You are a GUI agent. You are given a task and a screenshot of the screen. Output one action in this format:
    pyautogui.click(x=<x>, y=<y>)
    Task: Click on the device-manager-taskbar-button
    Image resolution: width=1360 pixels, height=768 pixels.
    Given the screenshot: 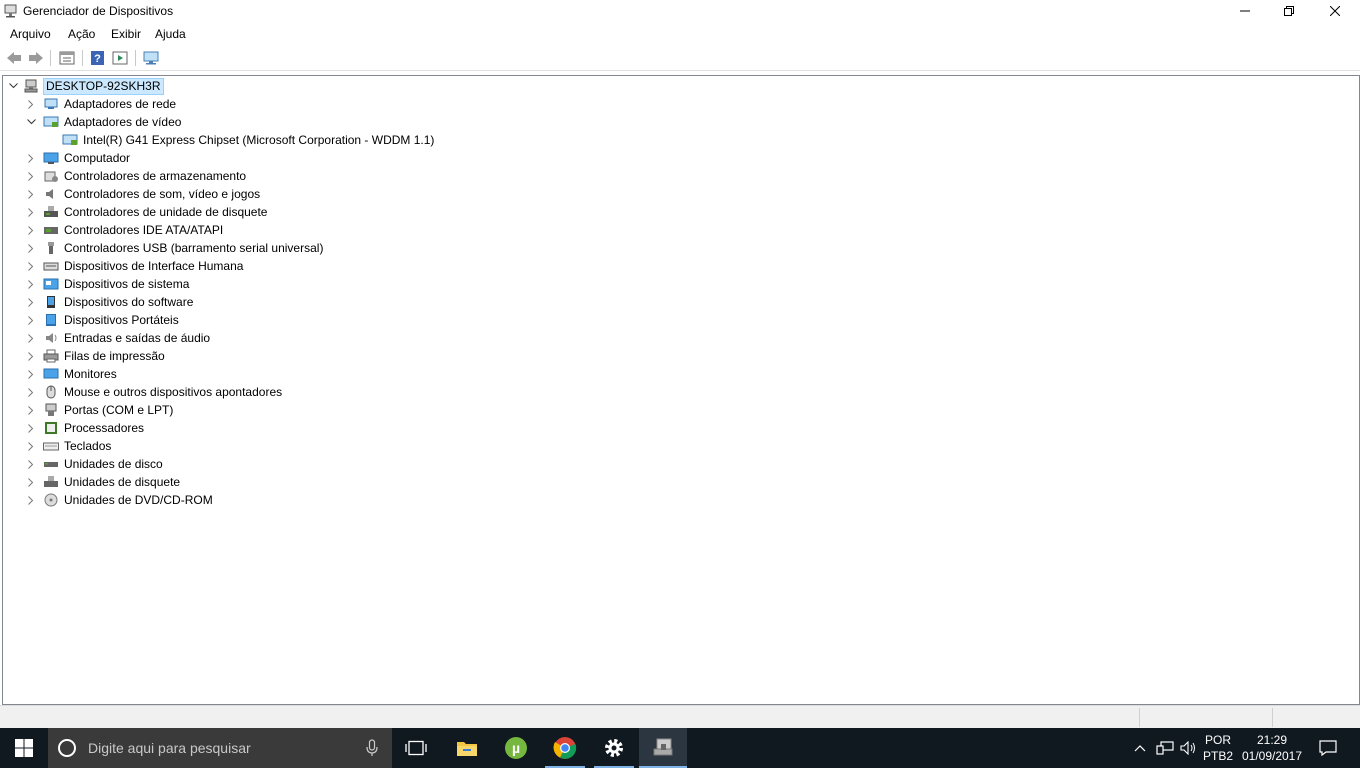 What is the action you would take?
    pyautogui.click(x=663, y=748)
    